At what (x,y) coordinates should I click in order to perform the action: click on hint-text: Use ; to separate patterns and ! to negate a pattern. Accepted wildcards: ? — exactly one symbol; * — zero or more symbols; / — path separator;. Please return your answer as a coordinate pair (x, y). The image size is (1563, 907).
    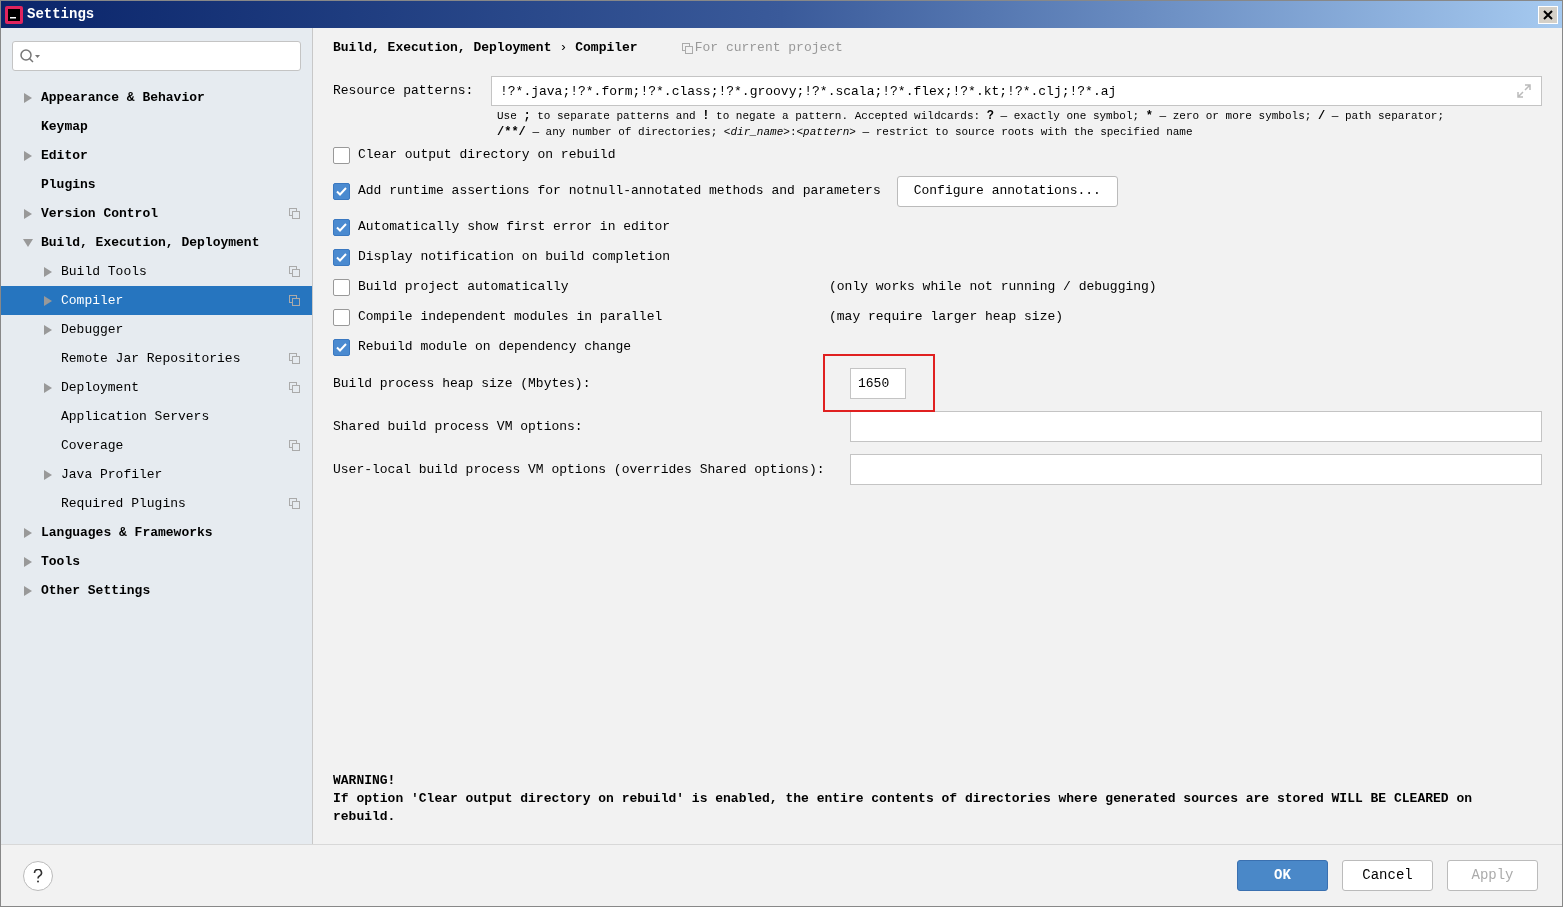
    Looking at the image, I should click on (971, 116).